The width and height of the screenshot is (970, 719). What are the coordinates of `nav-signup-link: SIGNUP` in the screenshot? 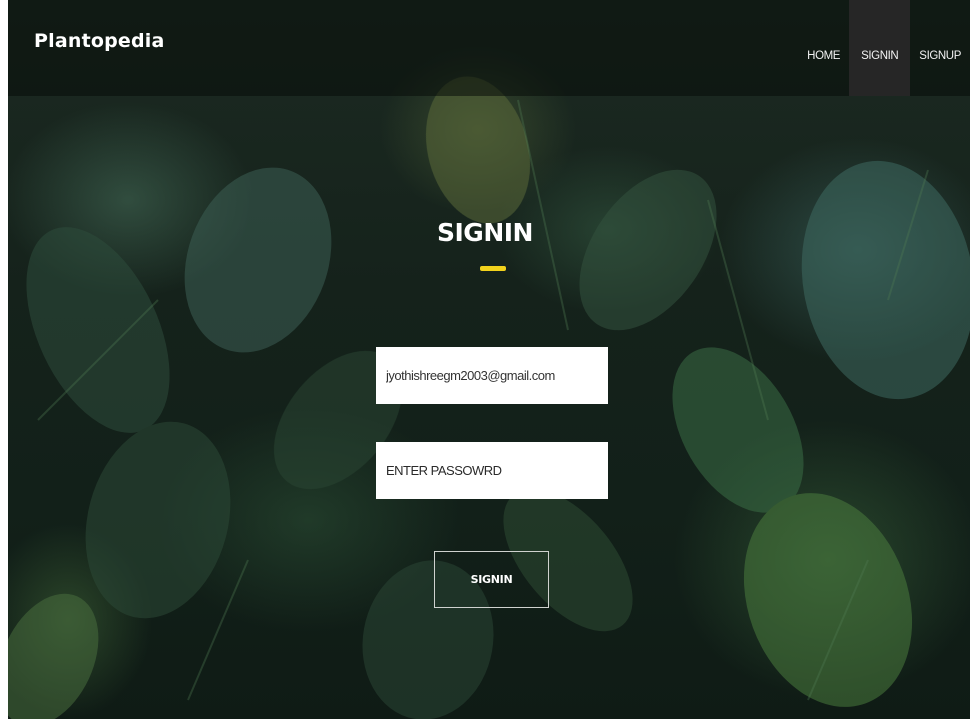 It's located at (940, 48).